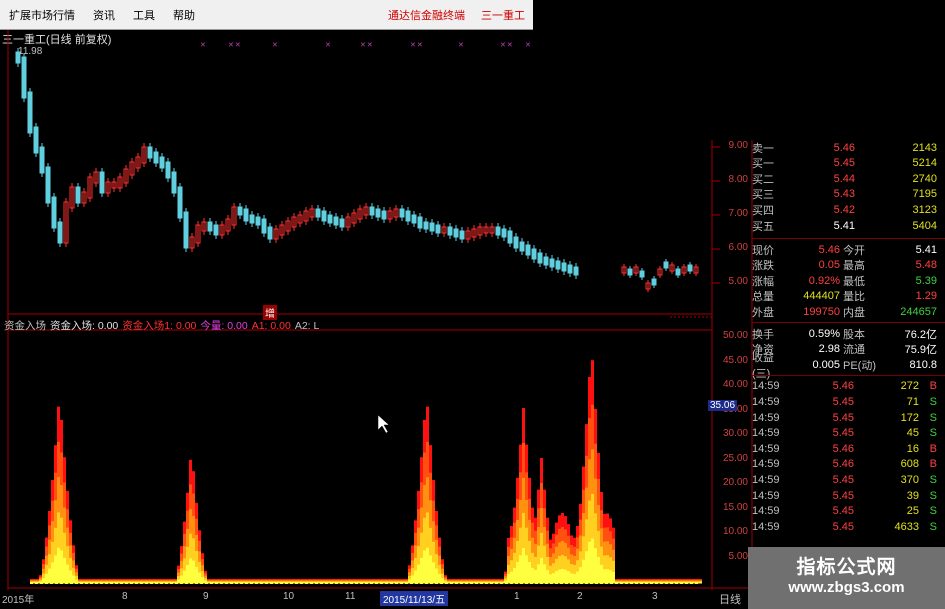 The image size is (945, 609). Describe the element at coordinates (763, 226) in the screenshot. I see `quote-label: 买五` at that location.